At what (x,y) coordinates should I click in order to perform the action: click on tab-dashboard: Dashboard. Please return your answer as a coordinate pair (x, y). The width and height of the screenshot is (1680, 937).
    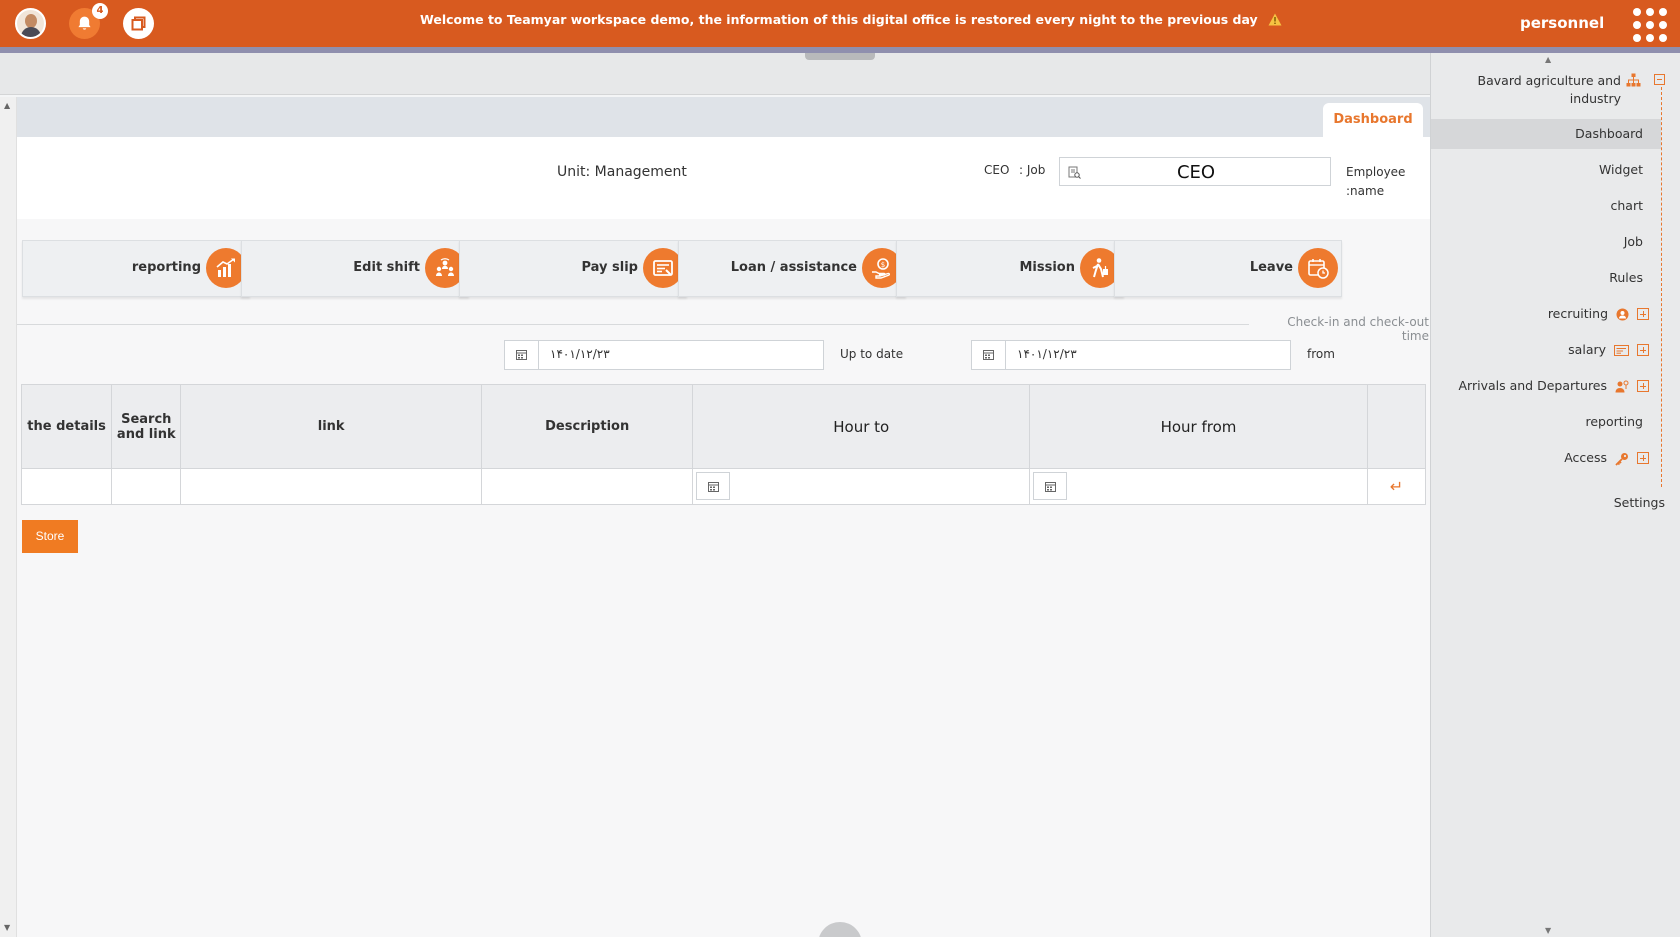
    Looking at the image, I should click on (1373, 120).